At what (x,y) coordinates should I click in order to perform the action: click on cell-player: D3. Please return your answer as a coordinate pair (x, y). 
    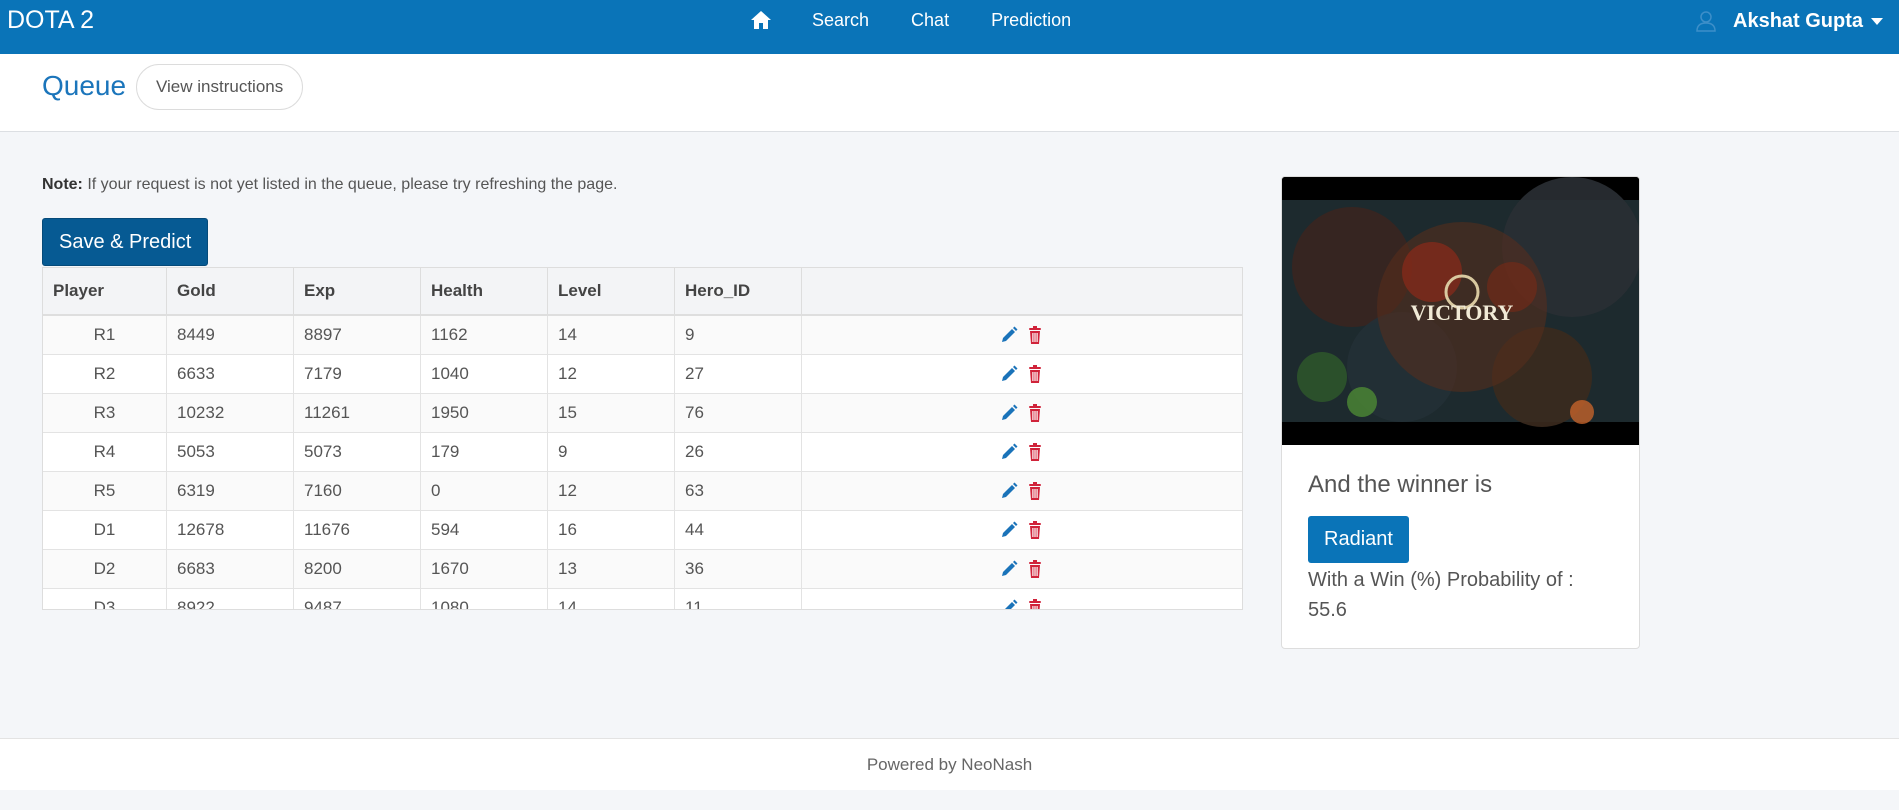
    Looking at the image, I should click on (105, 599).